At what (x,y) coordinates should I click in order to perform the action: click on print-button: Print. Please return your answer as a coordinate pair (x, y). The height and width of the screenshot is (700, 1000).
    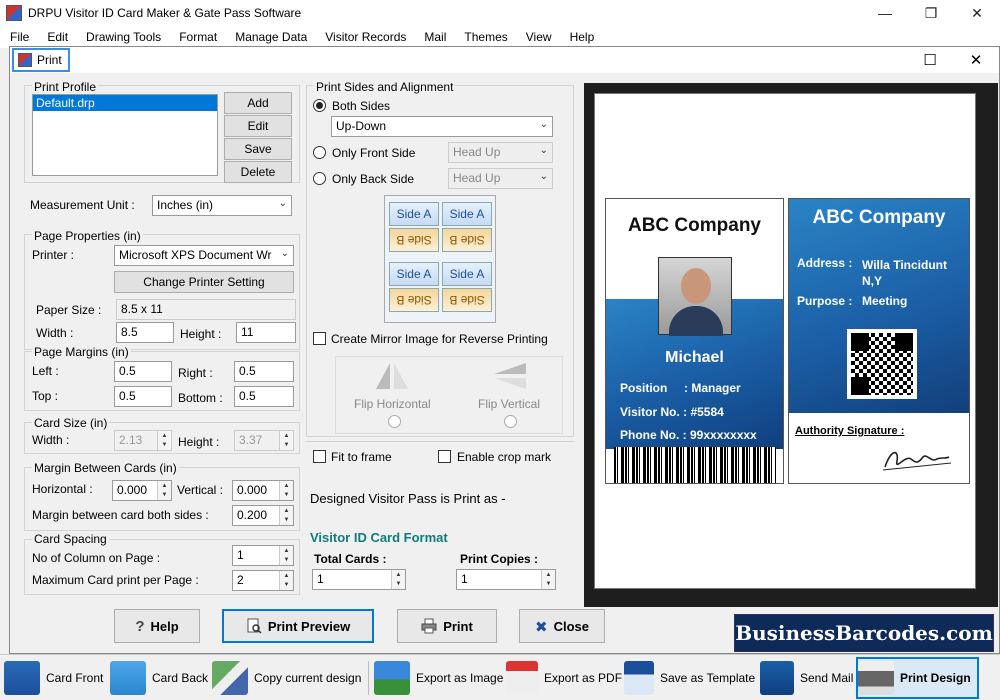
    Looking at the image, I should click on (447, 626).